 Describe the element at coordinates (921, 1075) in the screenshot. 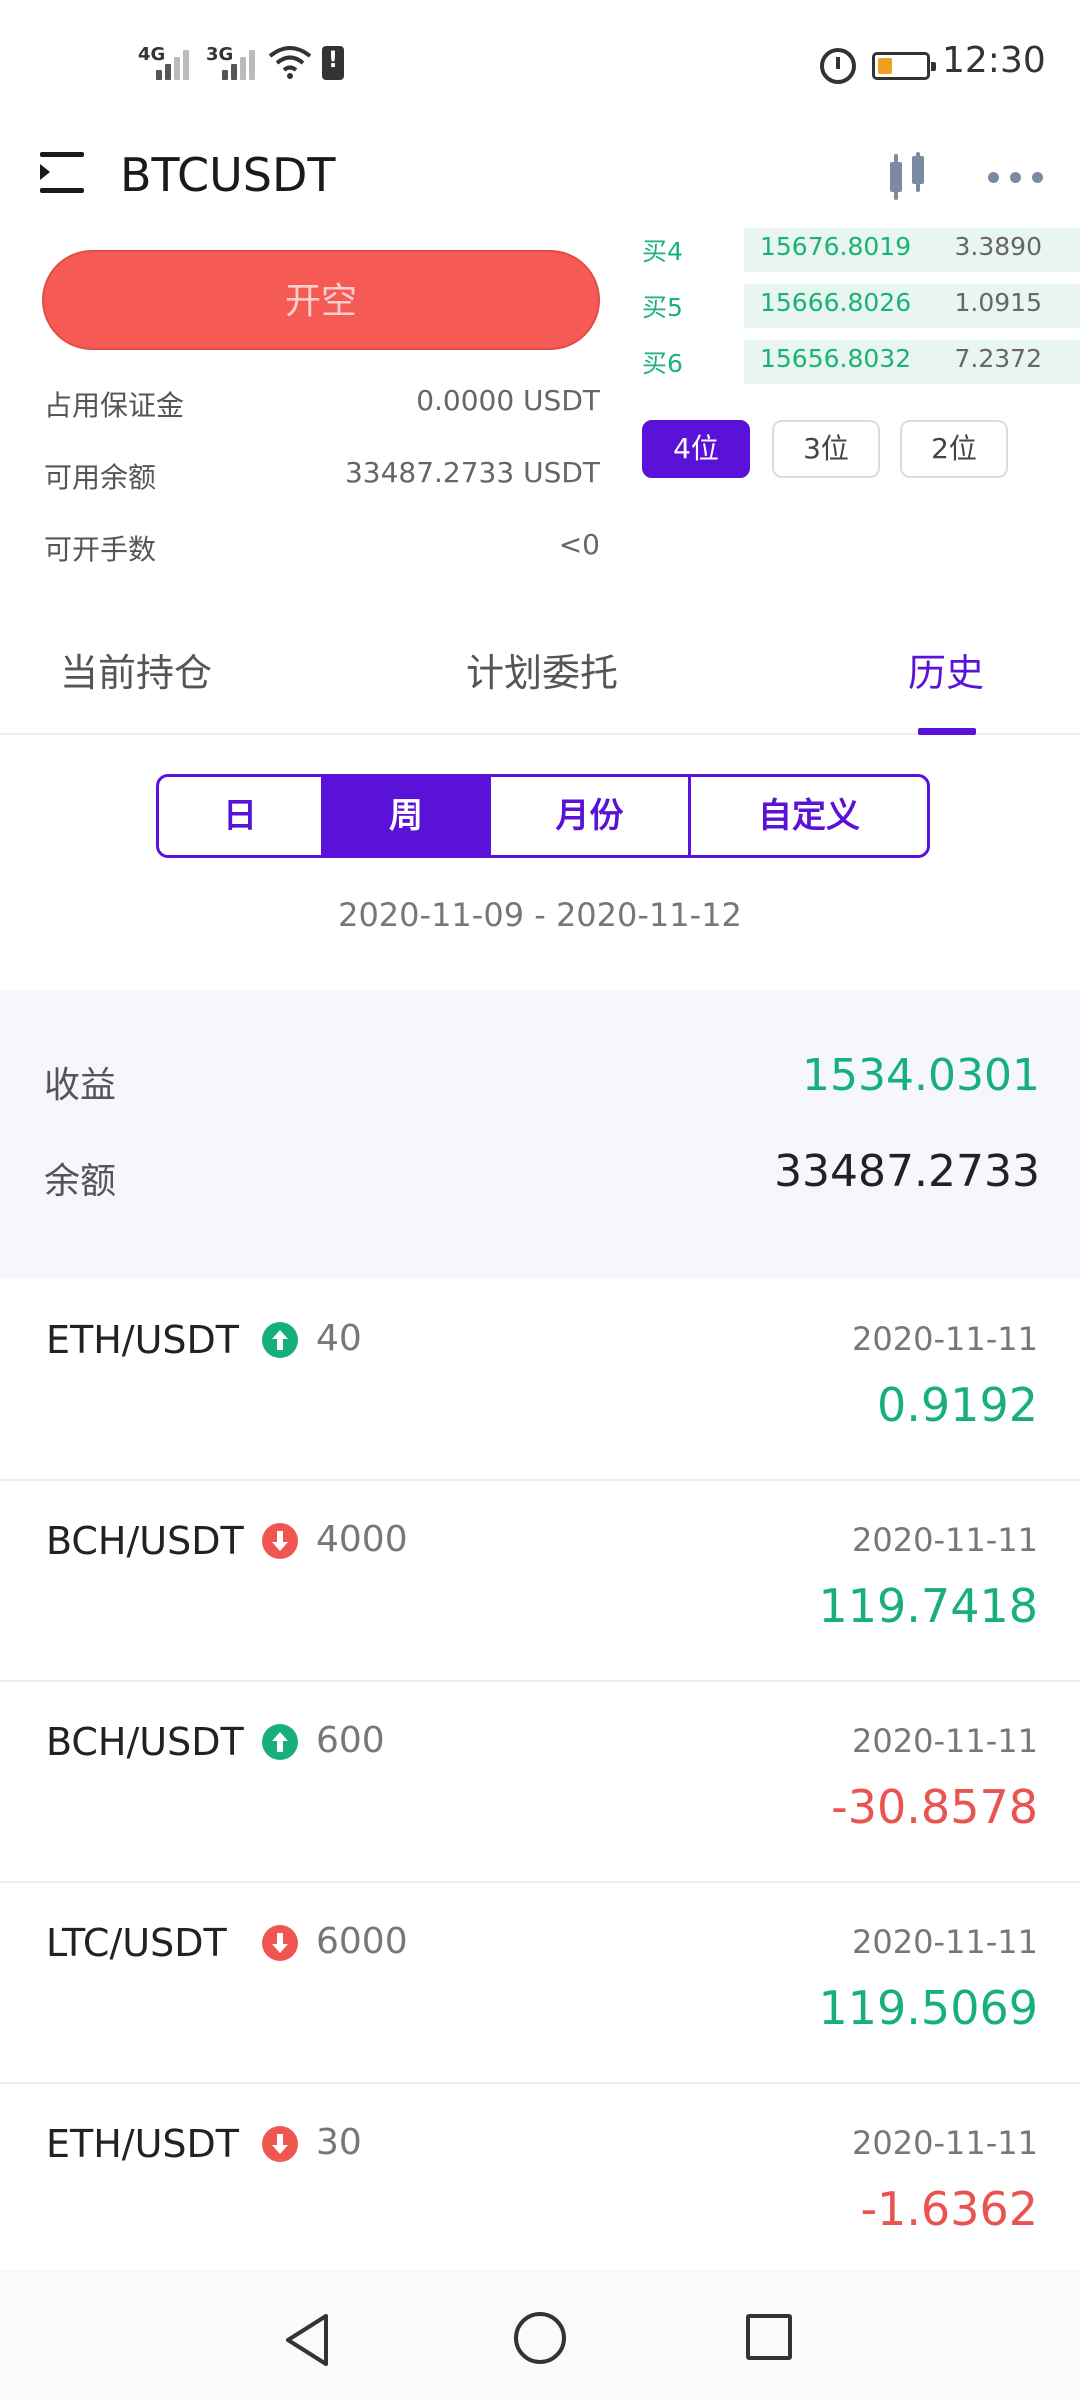

I see `profit-value: 1534.0301` at that location.